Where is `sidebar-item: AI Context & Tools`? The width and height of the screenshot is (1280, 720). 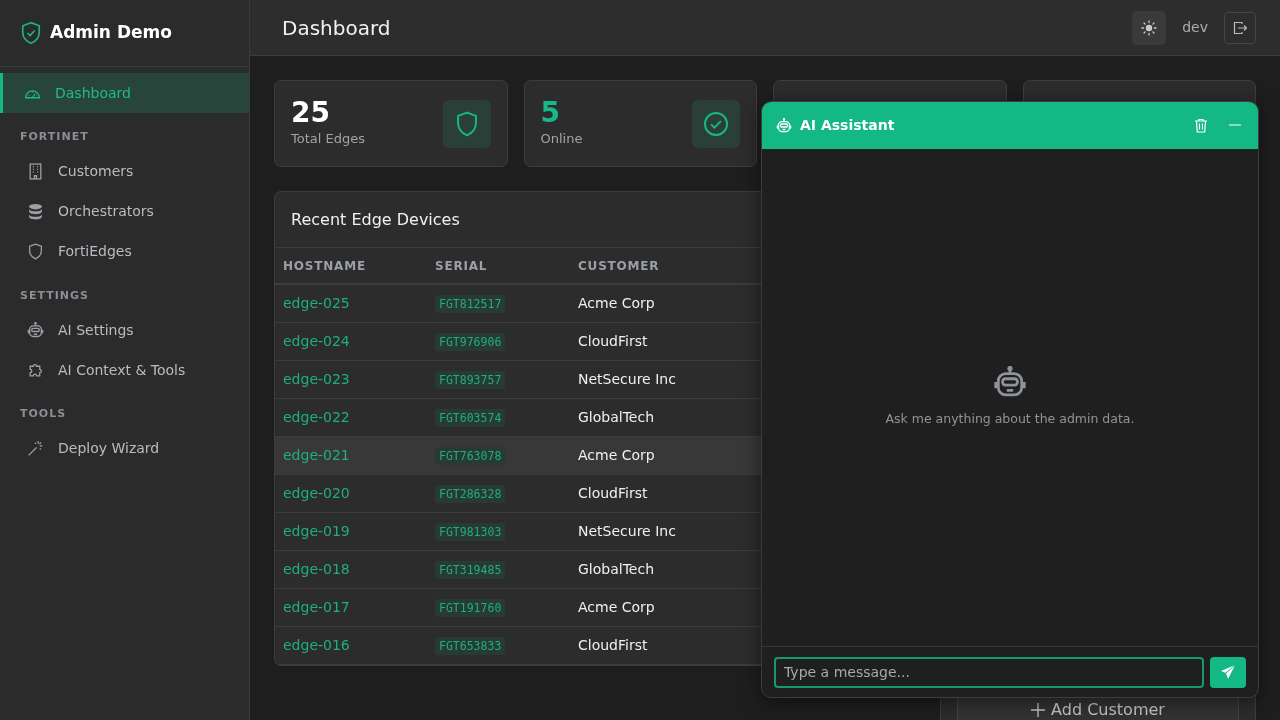
sidebar-item: AI Context & Tools is located at coordinates (124, 370).